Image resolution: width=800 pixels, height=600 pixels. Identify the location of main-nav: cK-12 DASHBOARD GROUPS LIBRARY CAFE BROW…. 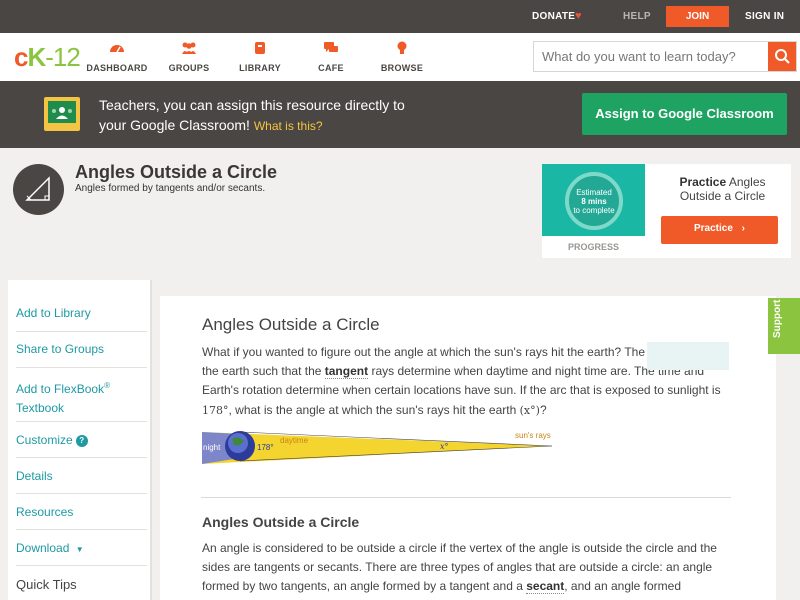
(400, 57).